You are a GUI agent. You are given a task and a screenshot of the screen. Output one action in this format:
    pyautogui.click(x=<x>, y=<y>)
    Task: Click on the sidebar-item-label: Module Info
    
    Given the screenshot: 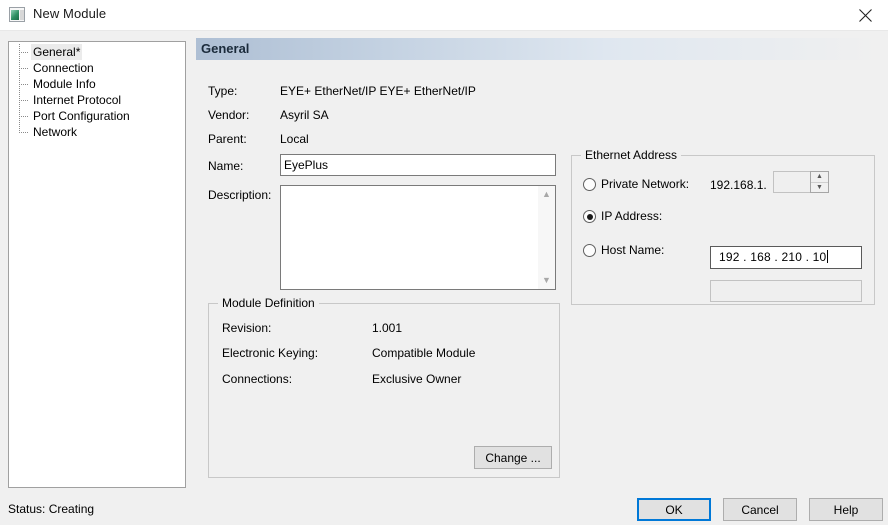 What is the action you would take?
    pyautogui.click(x=64, y=84)
    